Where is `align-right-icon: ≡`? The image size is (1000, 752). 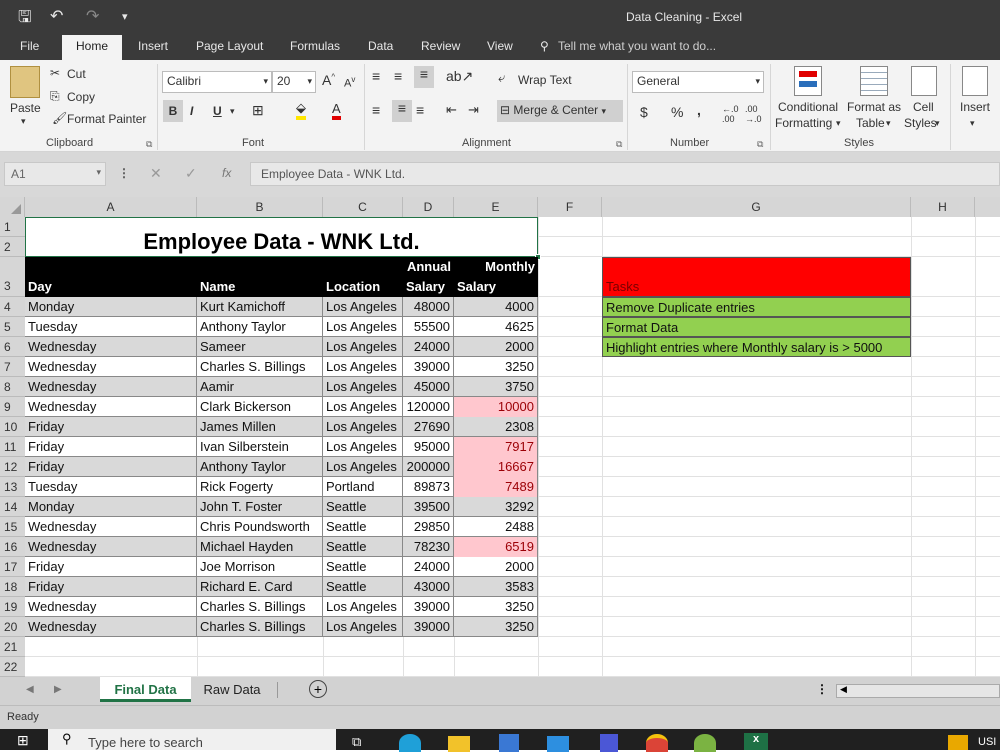
align-right-icon: ≡ is located at coordinates (420, 110).